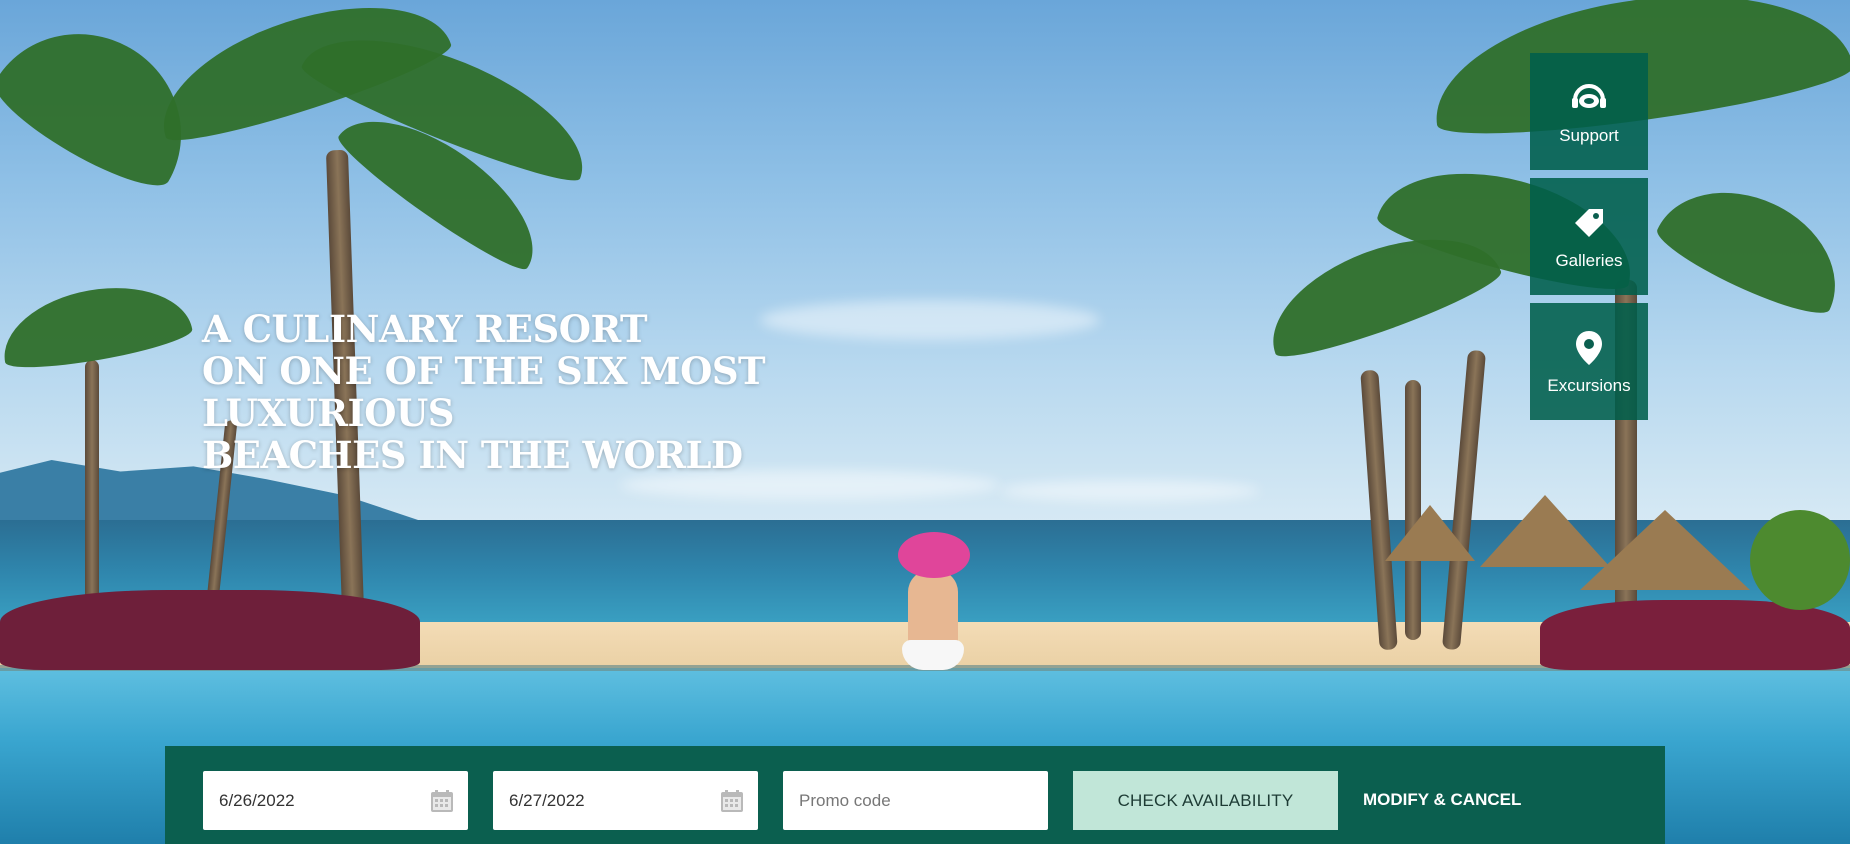  What do you see at coordinates (1589, 223) in the screenshot?
I see `tag-icon` at bounding box center [1589, 223].